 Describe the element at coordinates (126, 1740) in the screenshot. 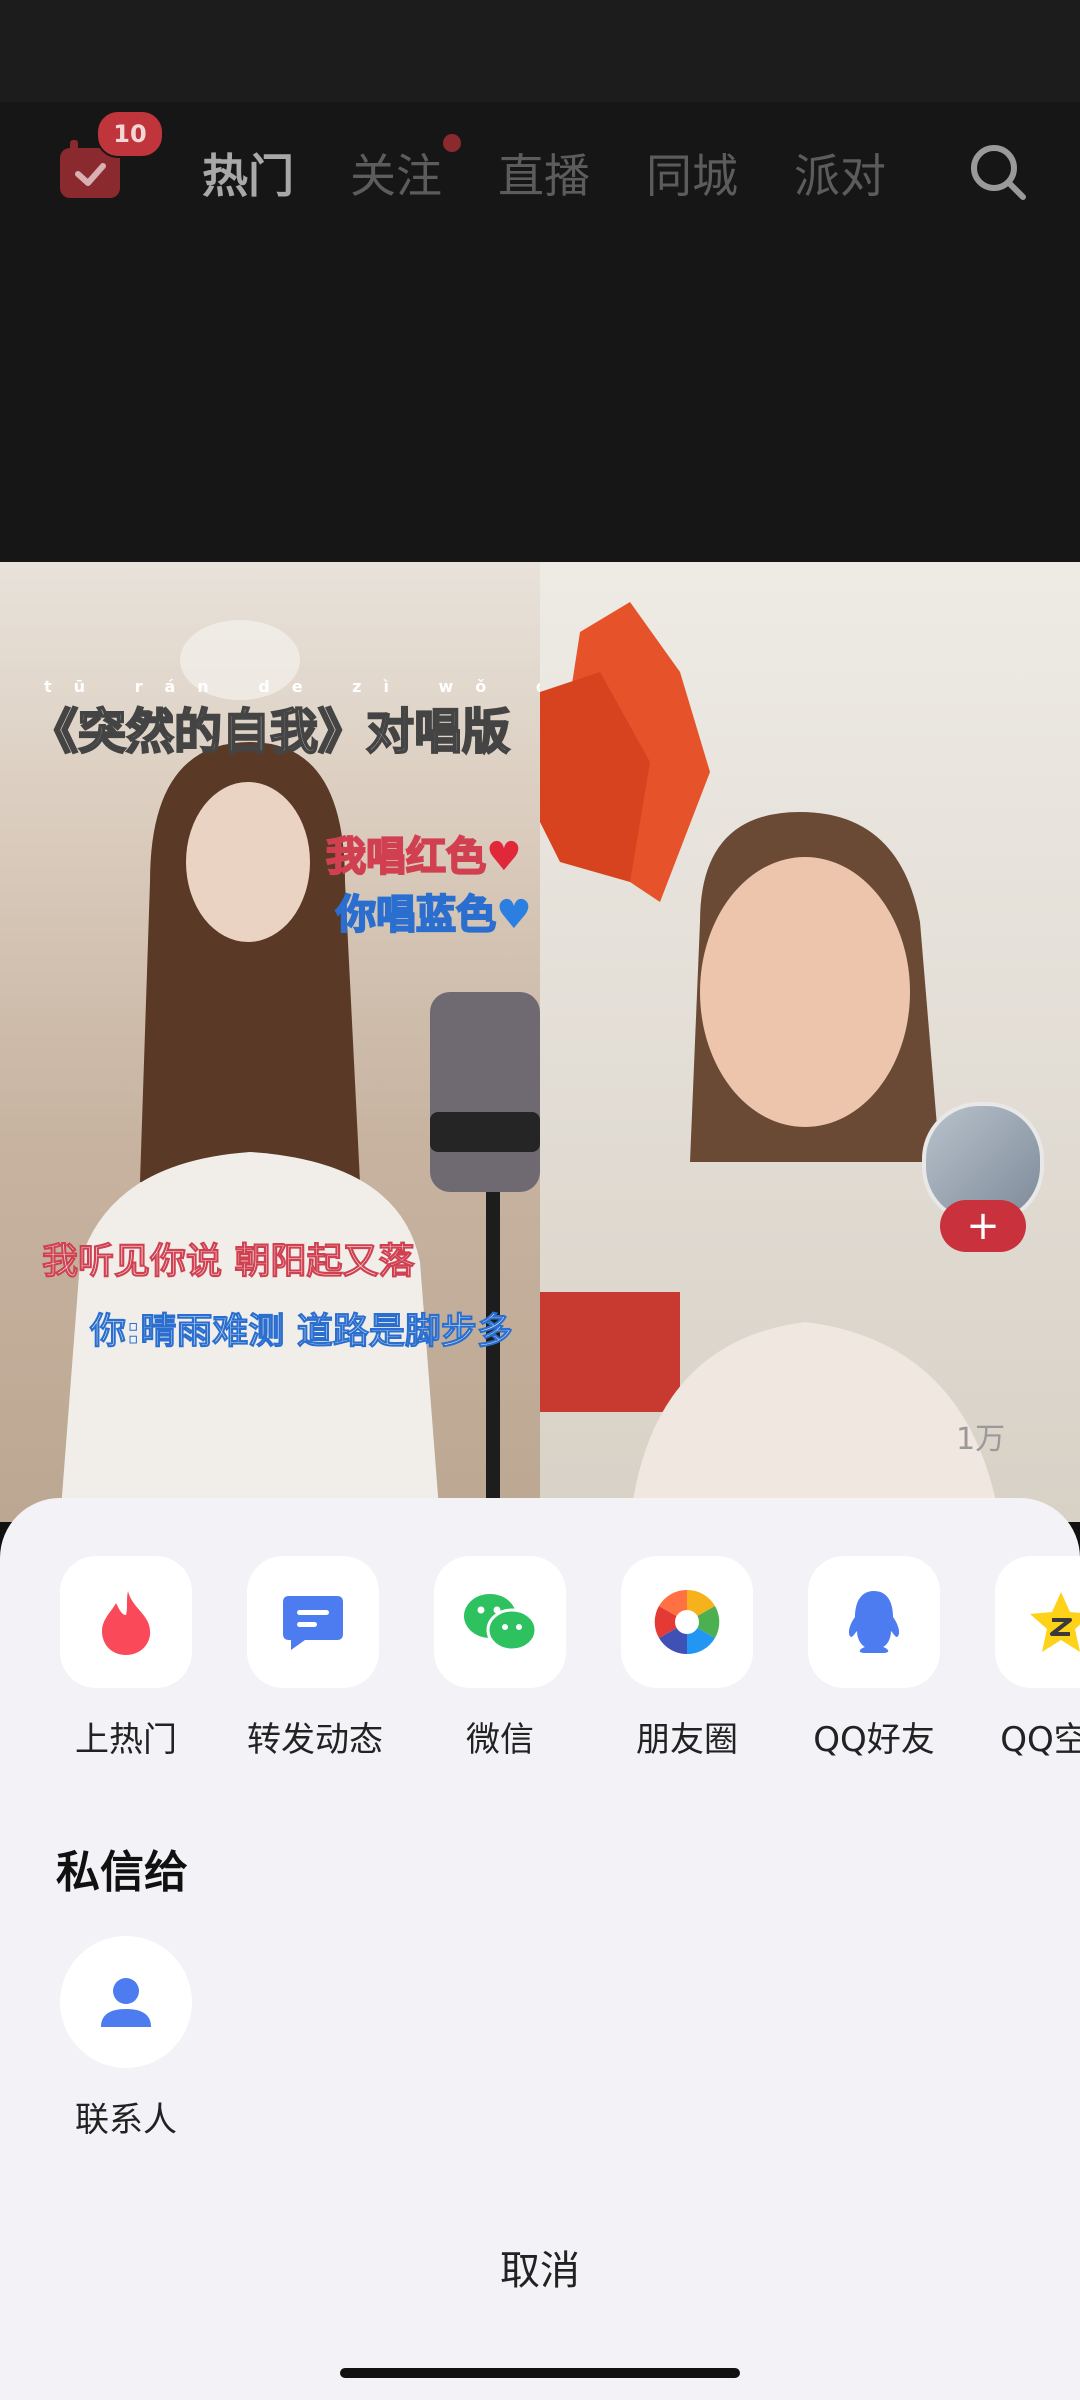

I see `share-label: 上热门` at that location.